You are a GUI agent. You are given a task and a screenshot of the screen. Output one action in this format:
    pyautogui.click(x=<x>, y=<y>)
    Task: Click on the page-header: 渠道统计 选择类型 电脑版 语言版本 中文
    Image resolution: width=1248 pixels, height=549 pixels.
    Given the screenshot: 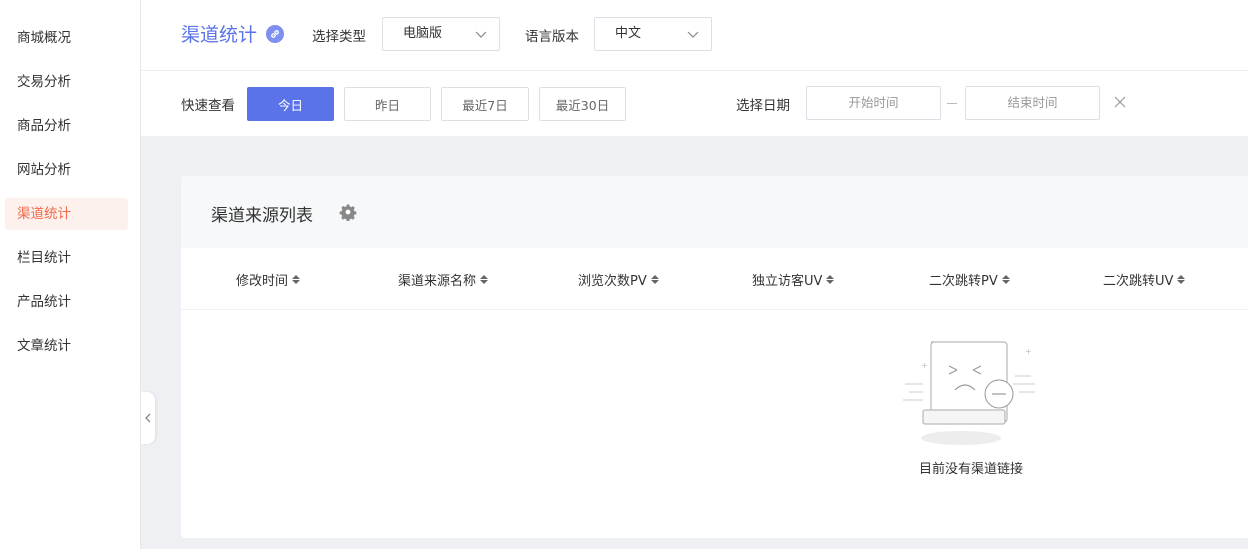 What is the action you would take?
    pyautogui.click(x=694, y=35)
    